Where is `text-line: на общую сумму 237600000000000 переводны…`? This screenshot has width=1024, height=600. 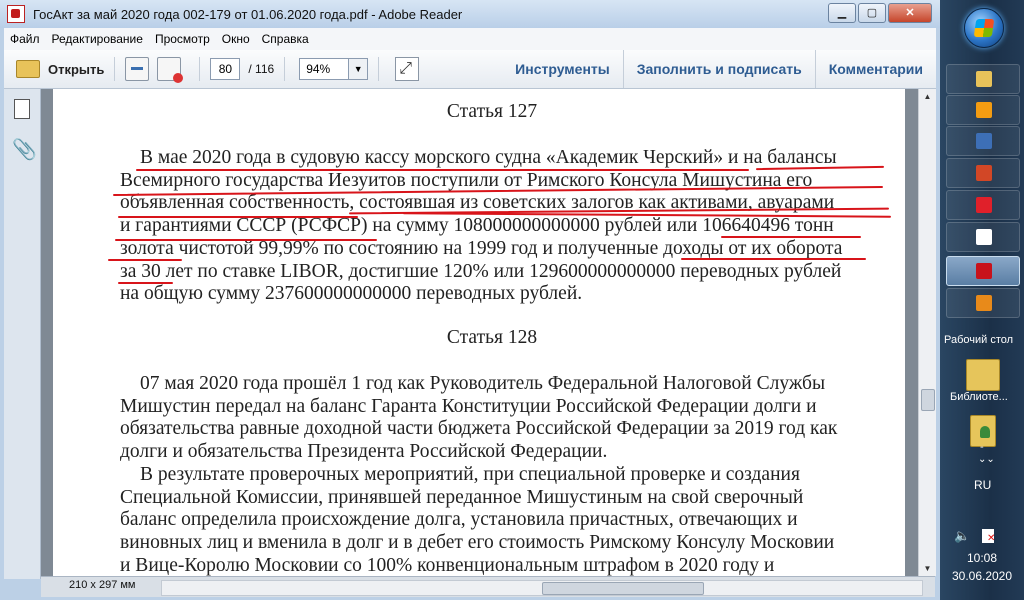 text-line: на общую сумму 237600000000000 переводны… is located at coordinates (351, 294).